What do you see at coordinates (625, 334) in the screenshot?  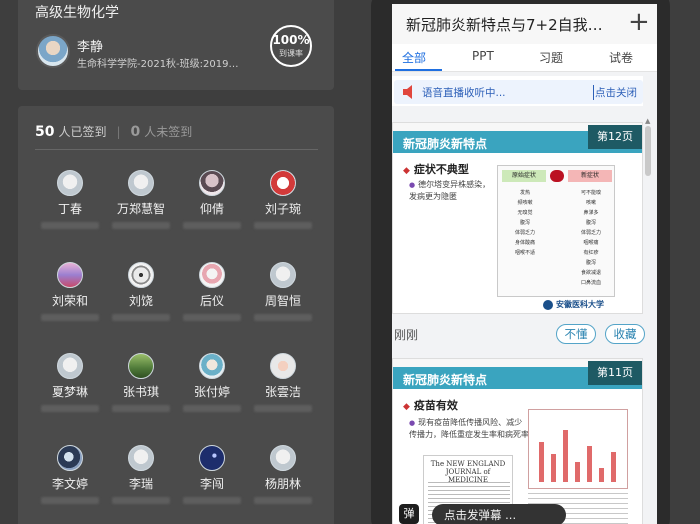 I see `favorite-button: 收藏` at bounding box center [625, 334].